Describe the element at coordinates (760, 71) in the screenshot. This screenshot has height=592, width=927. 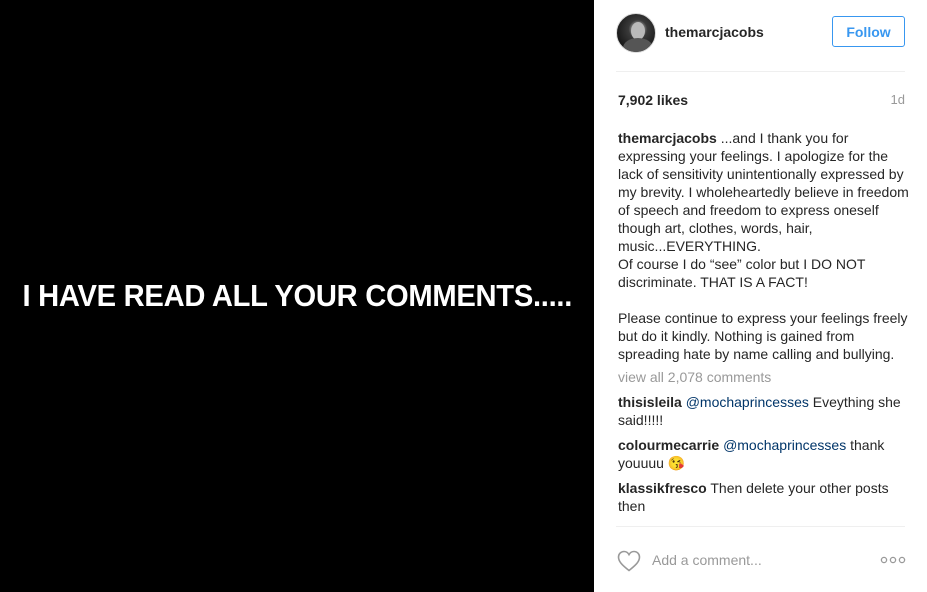
I see `header-divider` at that location.